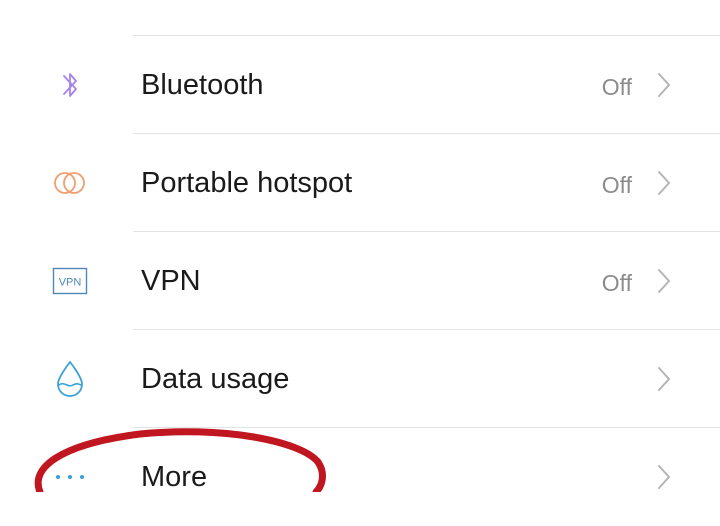  I want to click on settings-row-partial, so click(360, 18).